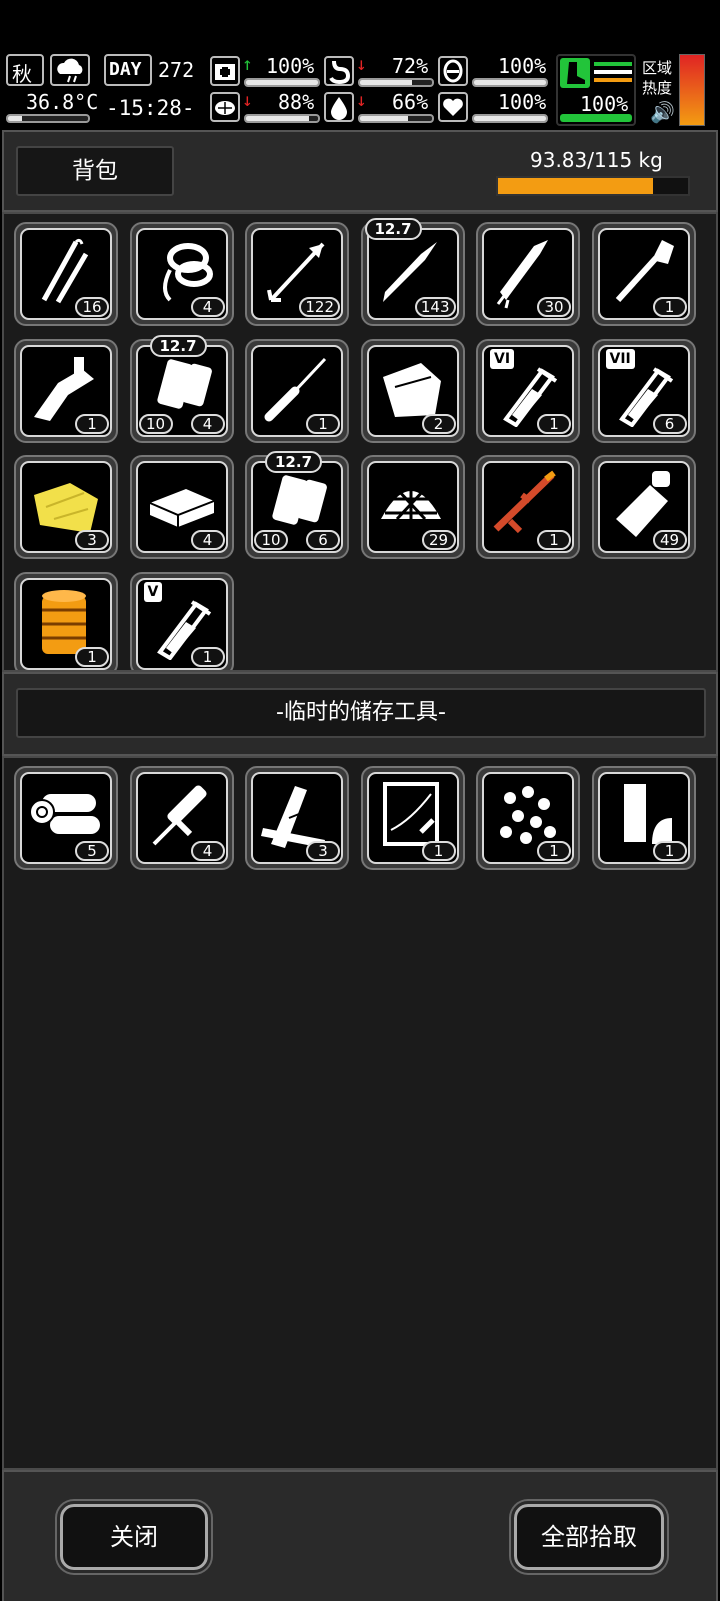 The image size is (720, 1601). What do you see at coordinates (297, 274) in the screenshot?
I see `backpack-slot: 122` at bounding box center [297, 274].